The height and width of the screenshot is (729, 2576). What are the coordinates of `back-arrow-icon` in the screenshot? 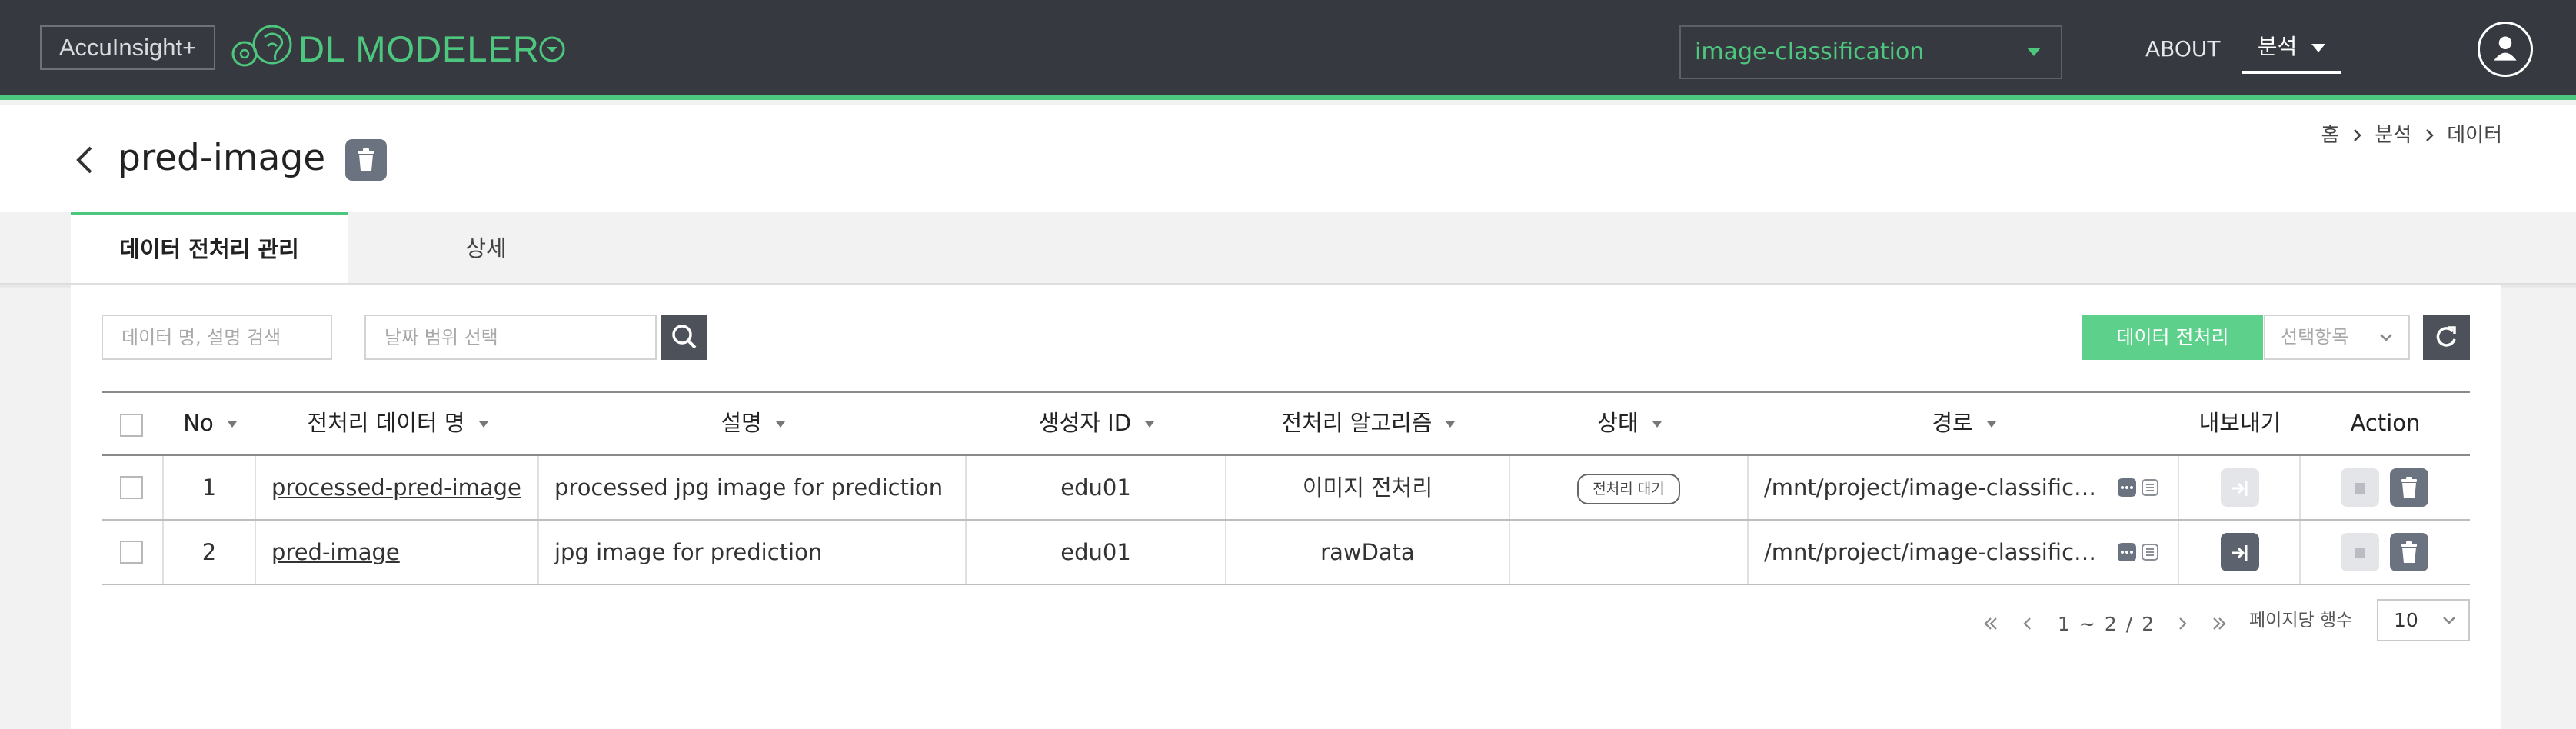 It's located at (84, 160).